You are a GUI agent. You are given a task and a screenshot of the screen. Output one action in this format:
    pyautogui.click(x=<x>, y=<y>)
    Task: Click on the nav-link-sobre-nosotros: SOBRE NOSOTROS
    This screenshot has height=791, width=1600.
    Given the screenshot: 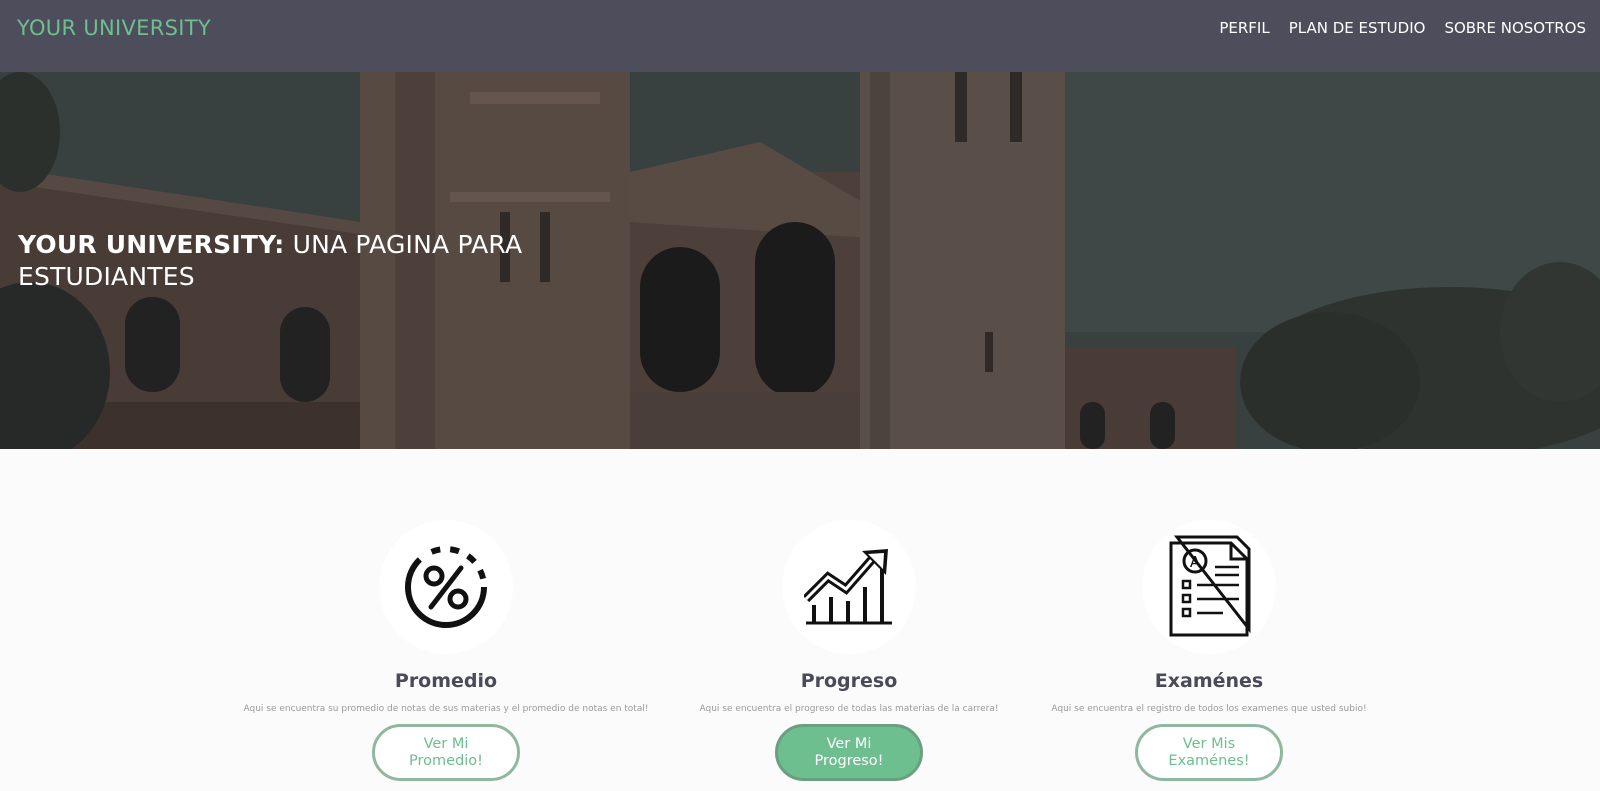 What is the action you would take?
    pyautogui.click(x=1515, y=28)
    